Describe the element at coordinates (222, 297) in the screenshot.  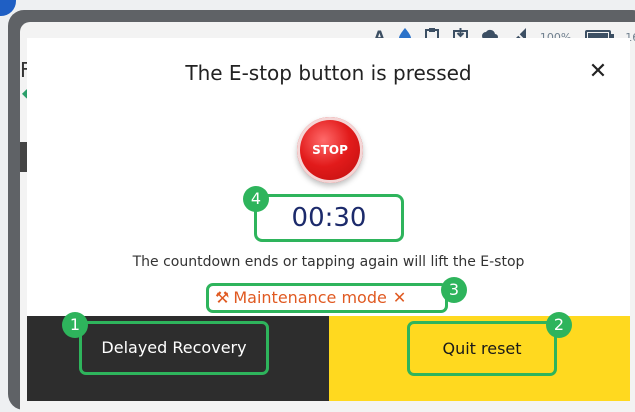
I see `wrench-hammer-icon: ⚒` at that location.